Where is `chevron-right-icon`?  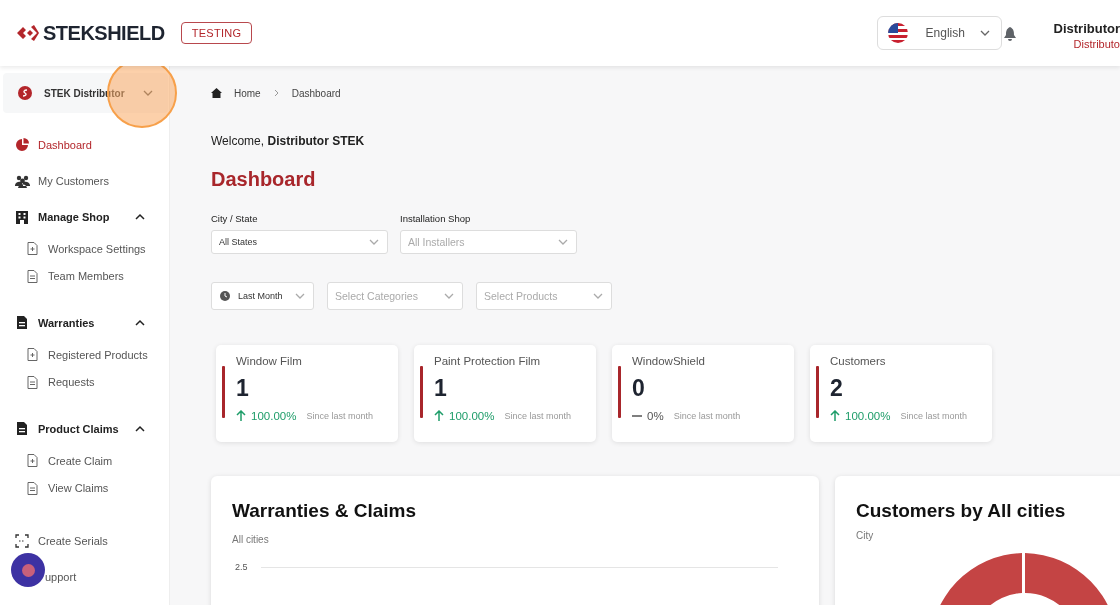
chevron-right-icon is located at coordinates (276, 93).